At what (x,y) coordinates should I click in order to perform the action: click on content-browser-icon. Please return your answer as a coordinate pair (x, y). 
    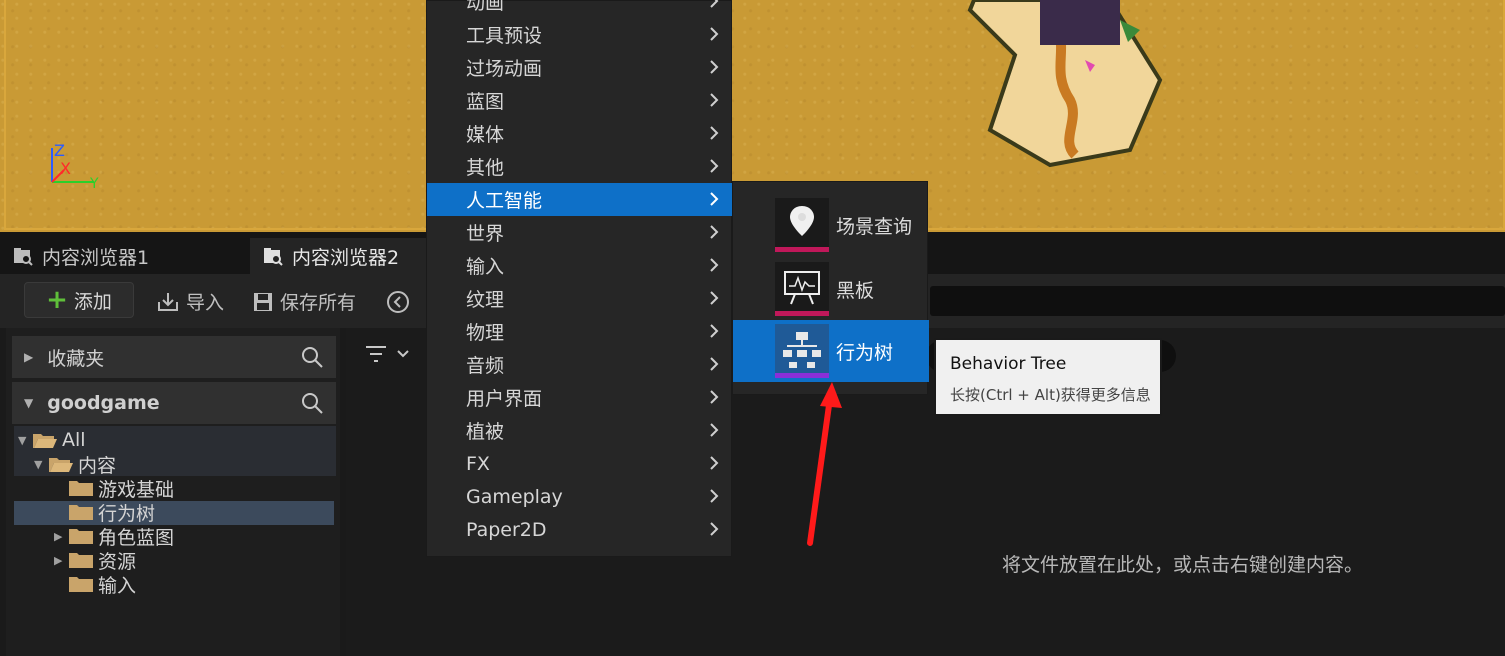
    Looking at the image, I should click on (23, 257).